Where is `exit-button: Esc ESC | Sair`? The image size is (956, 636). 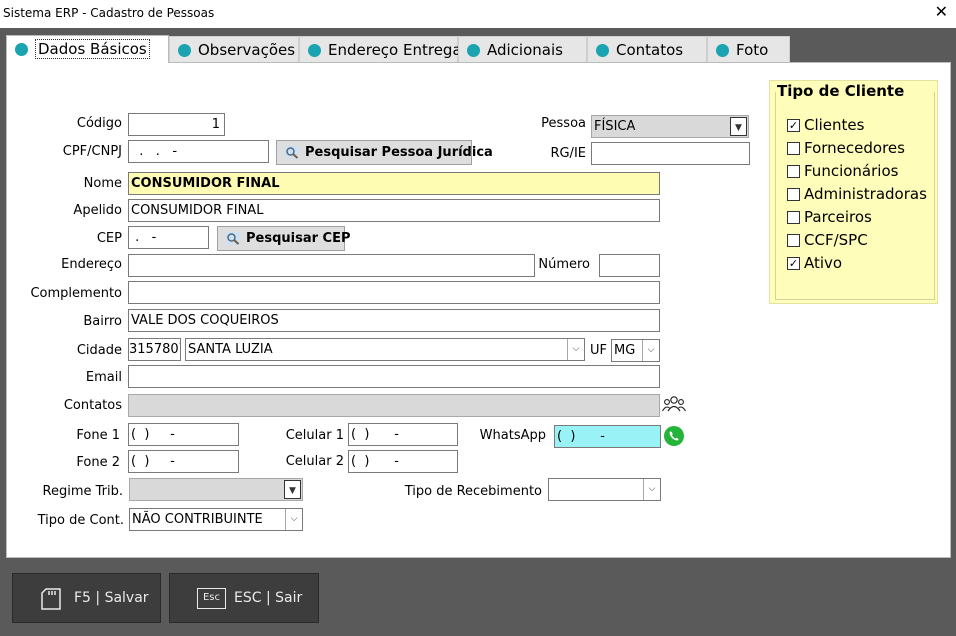 exit-button: Esc ESC | Sair is located at coordinates (244, 598).